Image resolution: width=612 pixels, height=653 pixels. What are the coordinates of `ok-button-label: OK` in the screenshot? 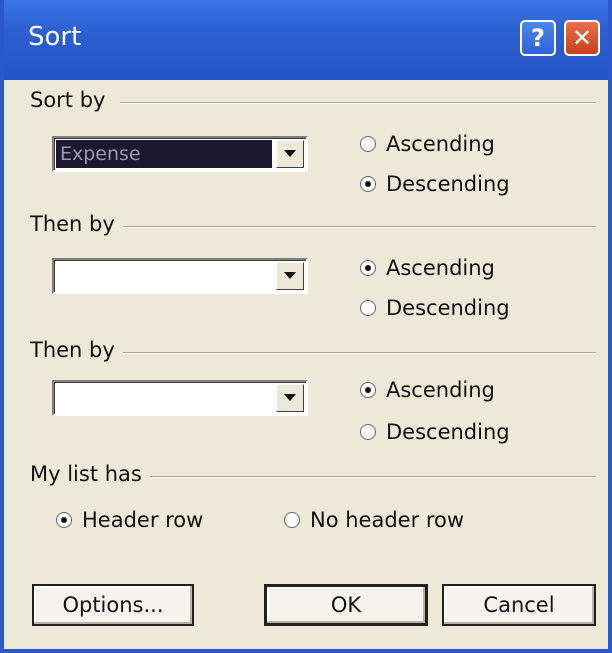 It's located at (346, 605).